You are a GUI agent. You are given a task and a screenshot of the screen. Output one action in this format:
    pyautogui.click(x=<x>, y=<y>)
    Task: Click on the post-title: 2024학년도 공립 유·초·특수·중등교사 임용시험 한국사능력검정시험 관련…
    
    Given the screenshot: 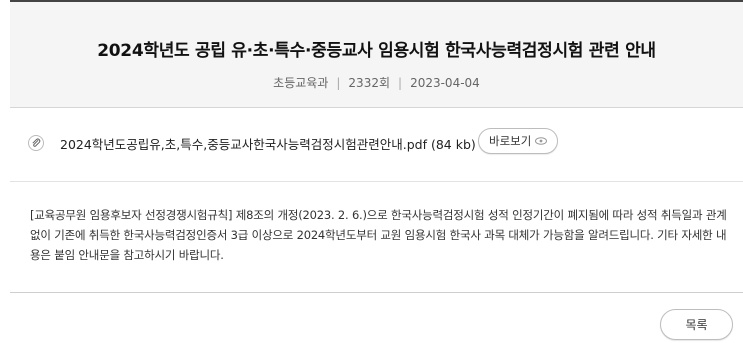 What is the action you would take?
    pyautogui.click(x=376, y=51)
    